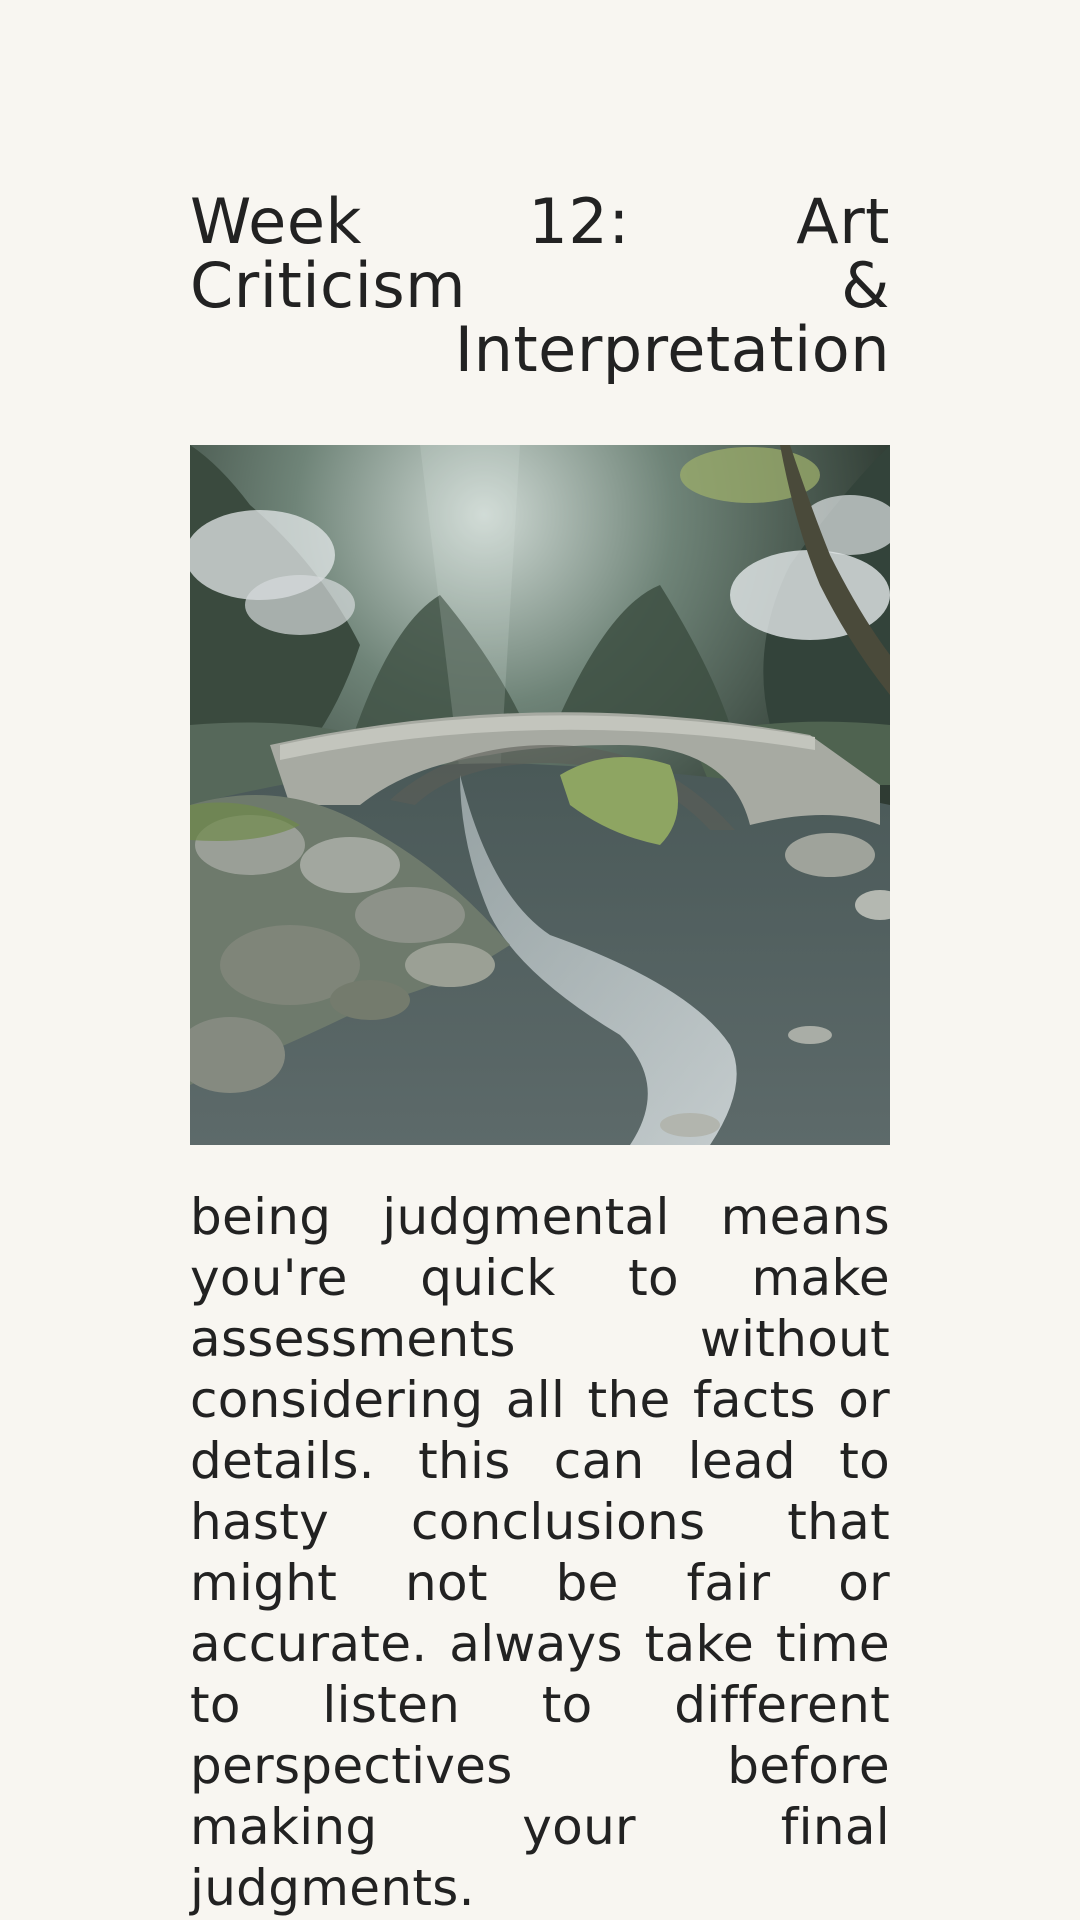  Describe the element at coordinates (540, 285) in the screenshot. I see `post-title: Week 12: Art Criticism & Interpretation` at that location.